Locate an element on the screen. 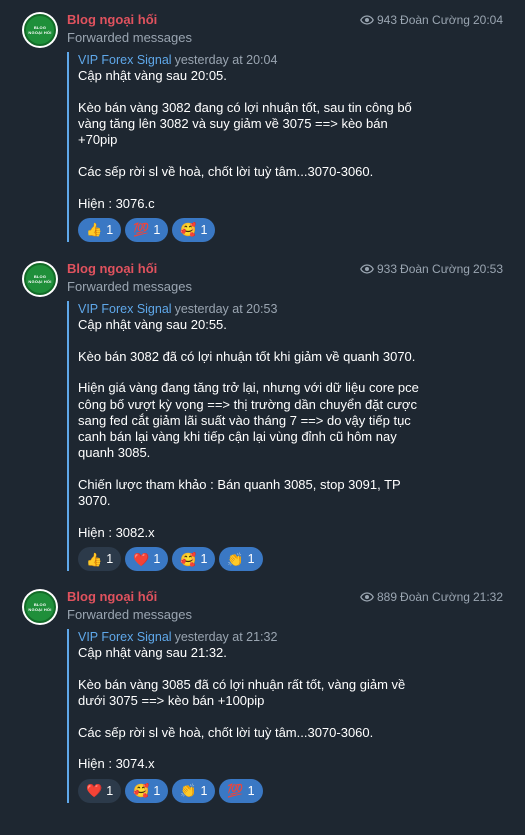 This screenshot has height=835, width=525. view-count: 889 is located at coordinates (387, 597).